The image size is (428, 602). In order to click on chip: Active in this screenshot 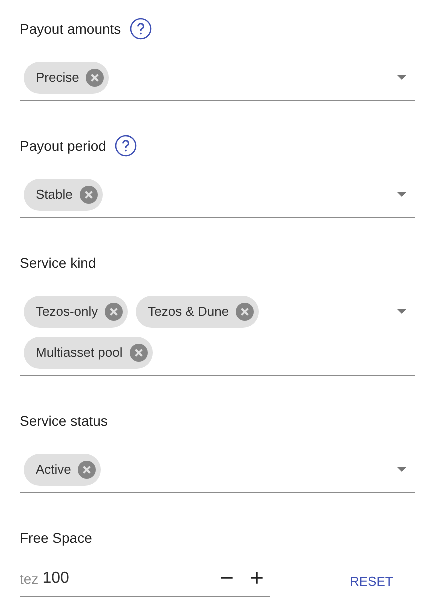, I will do `click(63, 470)`.